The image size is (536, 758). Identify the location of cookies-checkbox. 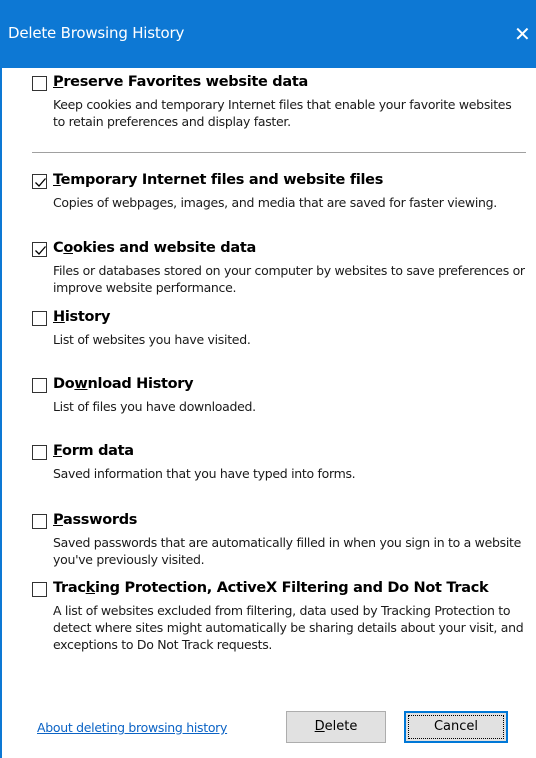
(39, 249).